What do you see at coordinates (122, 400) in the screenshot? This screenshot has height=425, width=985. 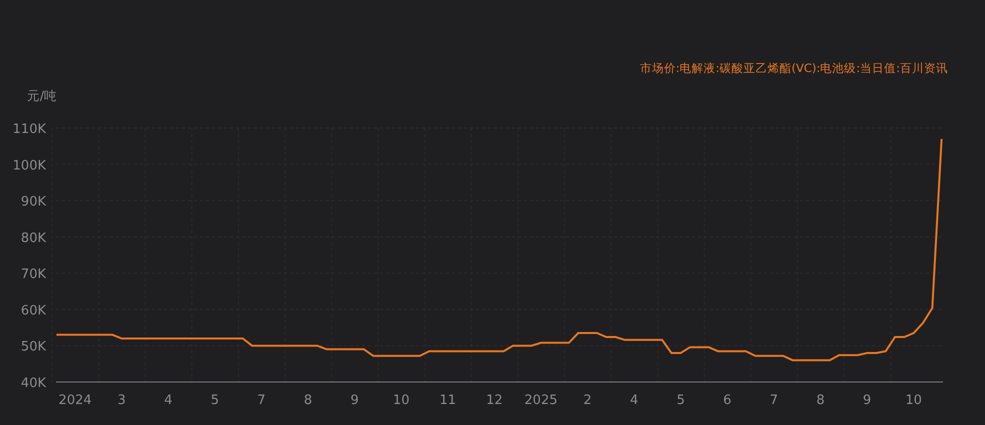 I see `x-tick-label: 3` at bounding box center [122, 400].